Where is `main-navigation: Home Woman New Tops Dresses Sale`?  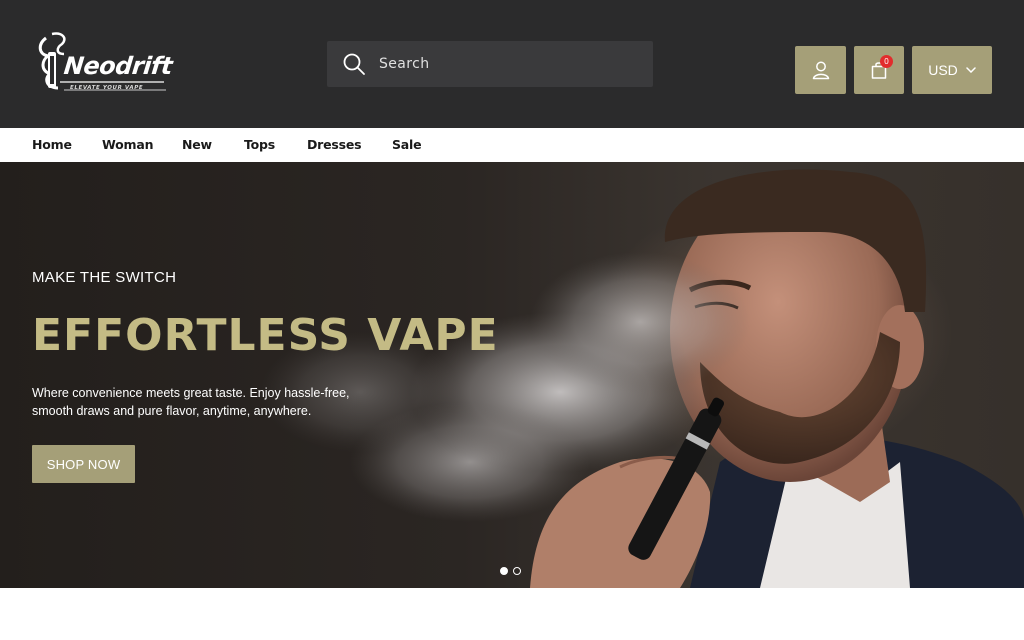
main-navigation: Home Woman New Tops Dresses Sale is located at coordinates (512, 145).